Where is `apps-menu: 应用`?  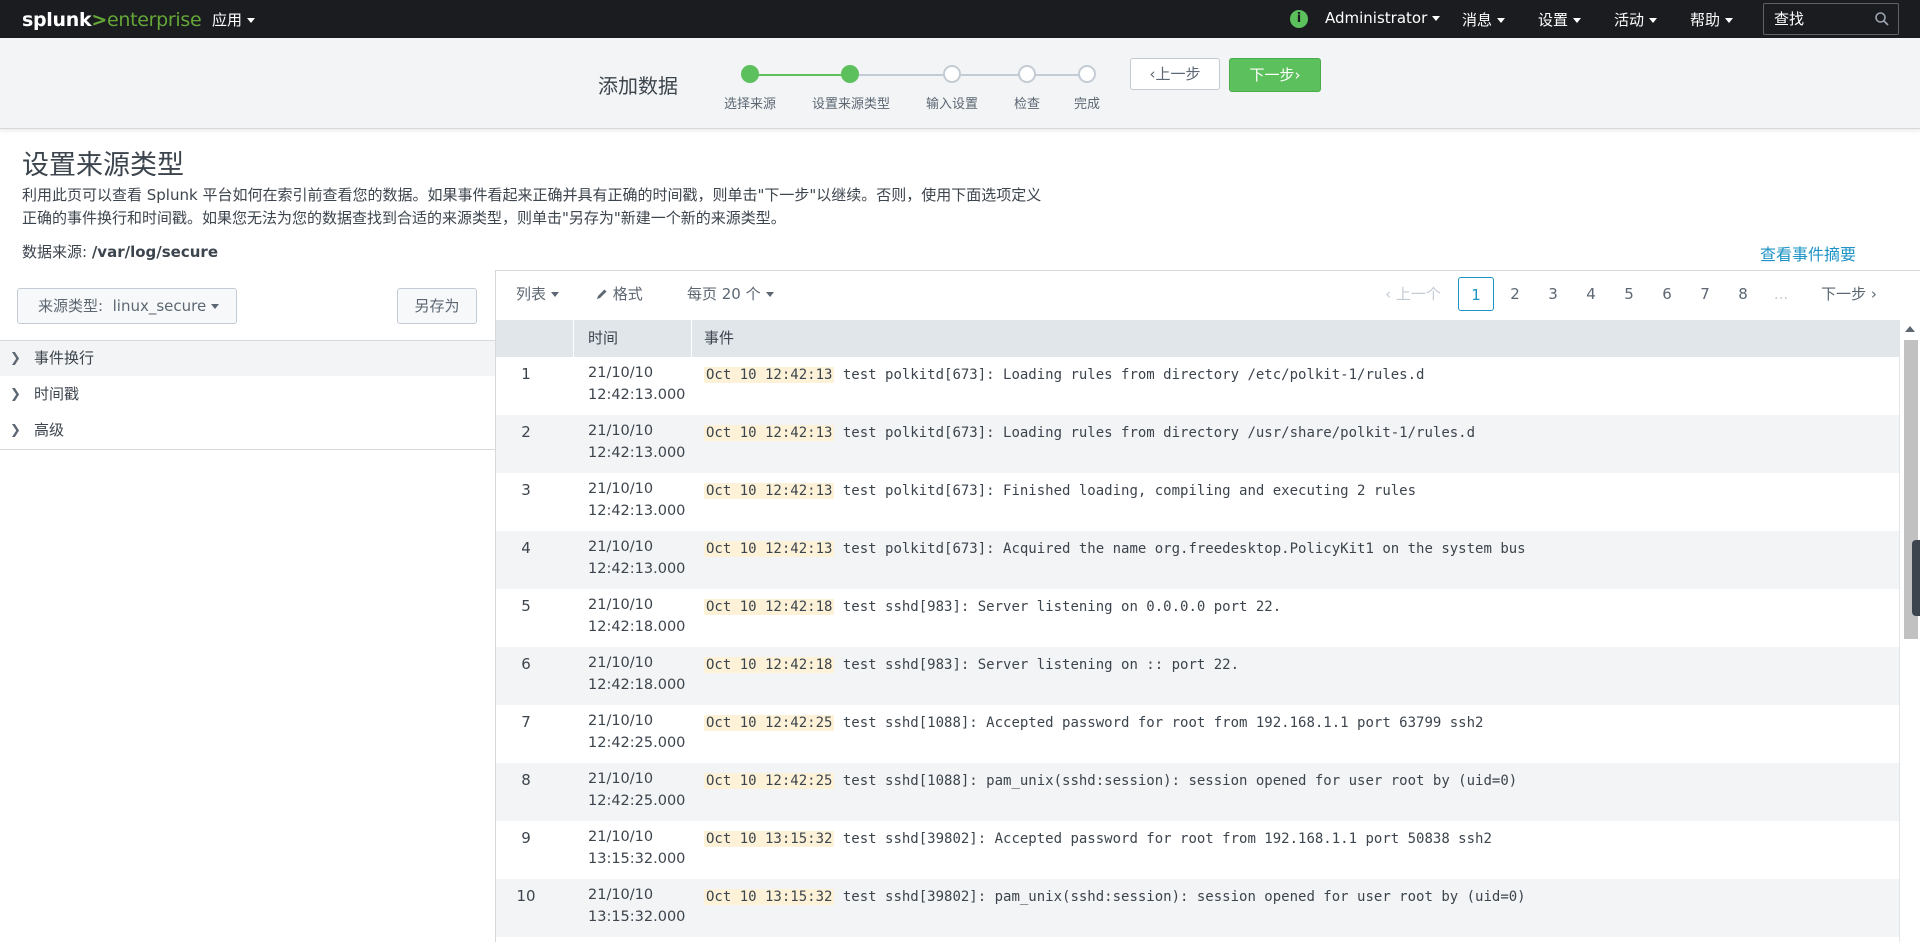
apps-menu: 应用 is located at coordinates (234, 19).